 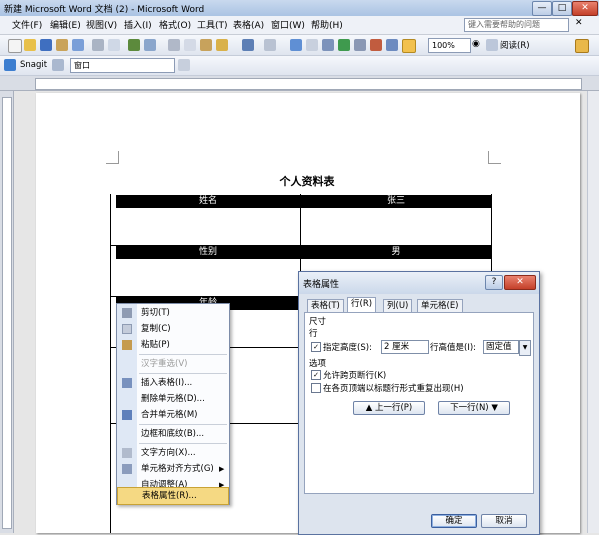 What do you see at coordinates (15, 46) in the screenshot?
I see `new-icon` at bounding box center [15, 46].